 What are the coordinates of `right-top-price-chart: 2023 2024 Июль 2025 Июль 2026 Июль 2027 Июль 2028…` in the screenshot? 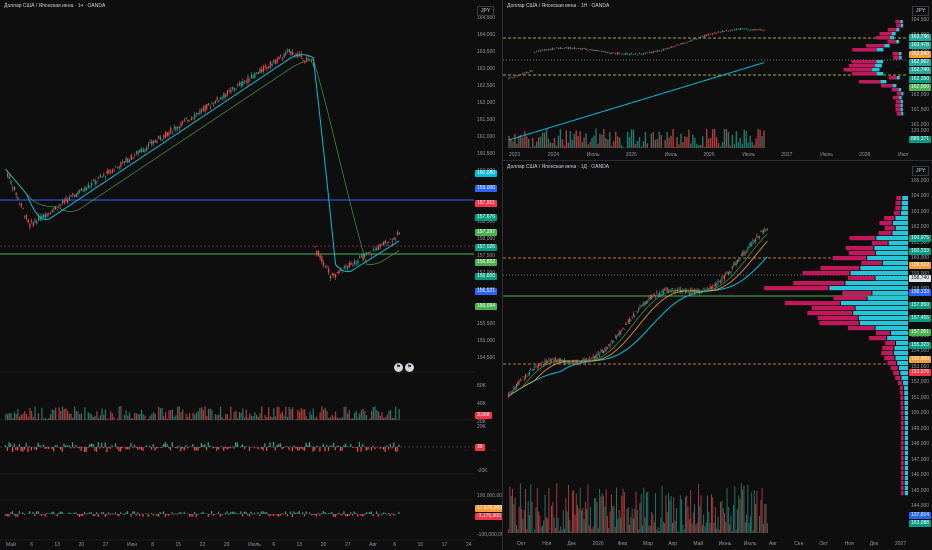 It's located at (705, 80).